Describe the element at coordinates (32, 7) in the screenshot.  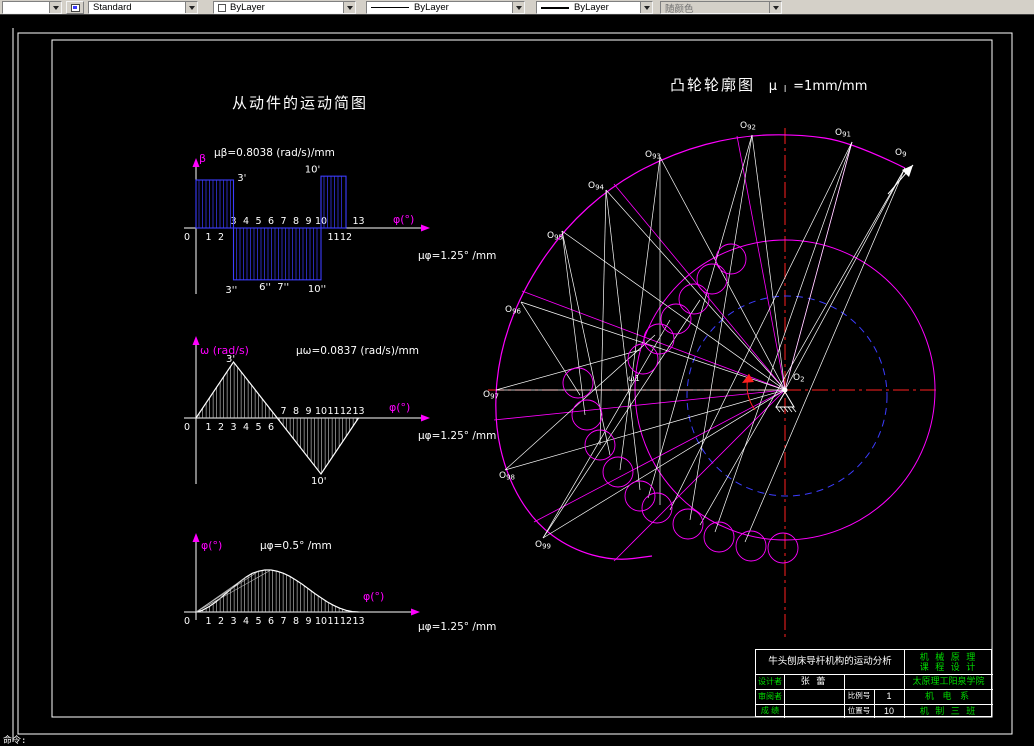
I see `layer-combo` at that location.